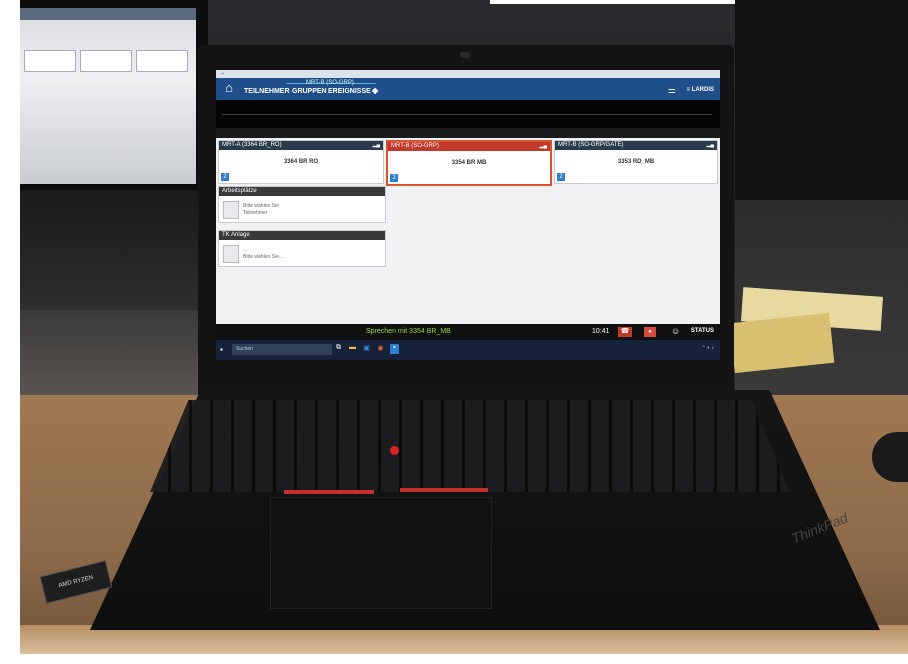 Image resolution: width=908 pixels, height=664 pixels. I want to click on phone-system-icon, so click(231, 254).